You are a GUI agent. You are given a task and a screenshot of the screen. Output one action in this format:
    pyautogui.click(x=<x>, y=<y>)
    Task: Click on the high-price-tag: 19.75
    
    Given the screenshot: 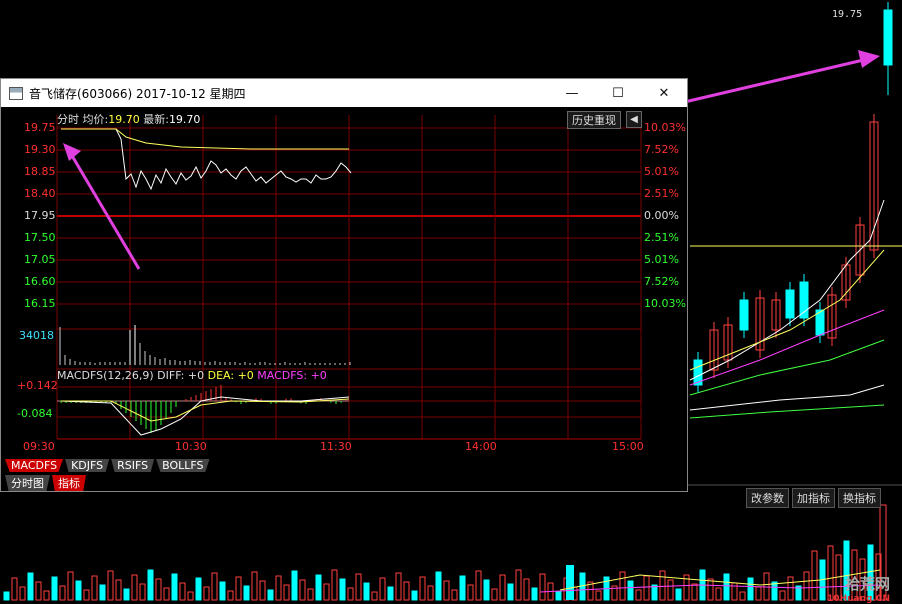 What is the action you would take?
    pyautogui.click(x=847, y=14)
    